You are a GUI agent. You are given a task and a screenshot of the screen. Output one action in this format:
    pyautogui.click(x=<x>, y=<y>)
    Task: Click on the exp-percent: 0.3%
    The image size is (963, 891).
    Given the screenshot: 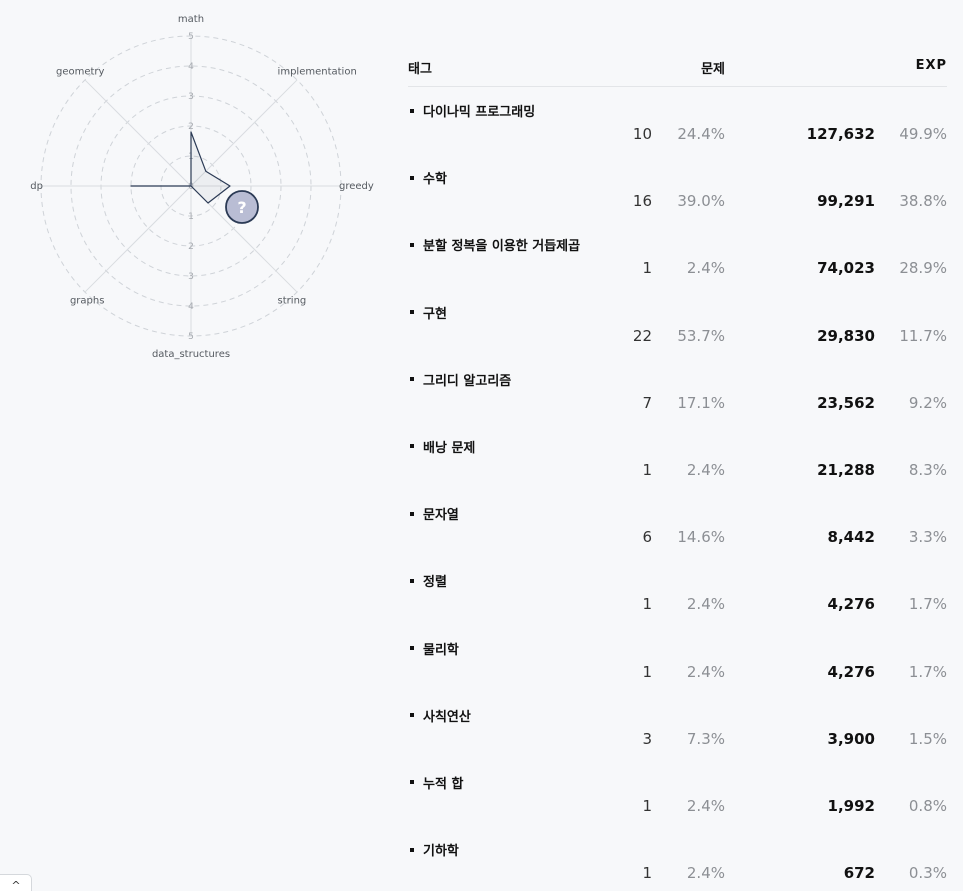 What is the action you would take?
    pyautogui.click(x=927, y=873)
    